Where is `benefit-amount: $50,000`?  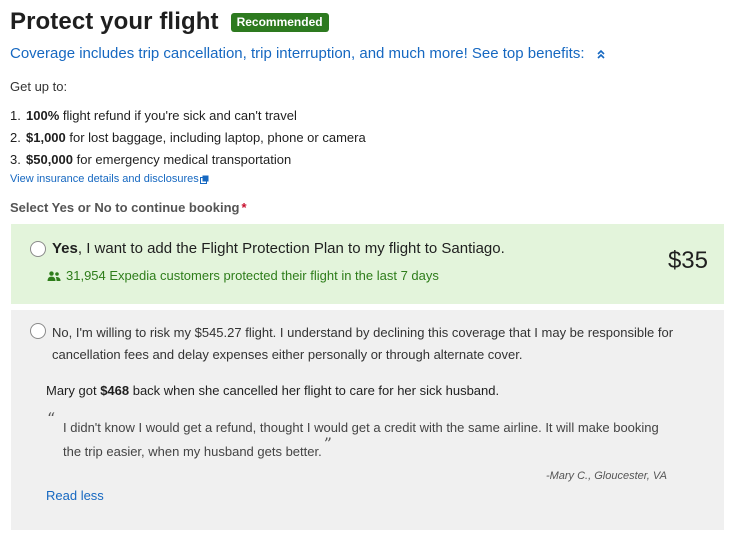 benefit-amount: $50,000 is located at coordinates (49, 159).